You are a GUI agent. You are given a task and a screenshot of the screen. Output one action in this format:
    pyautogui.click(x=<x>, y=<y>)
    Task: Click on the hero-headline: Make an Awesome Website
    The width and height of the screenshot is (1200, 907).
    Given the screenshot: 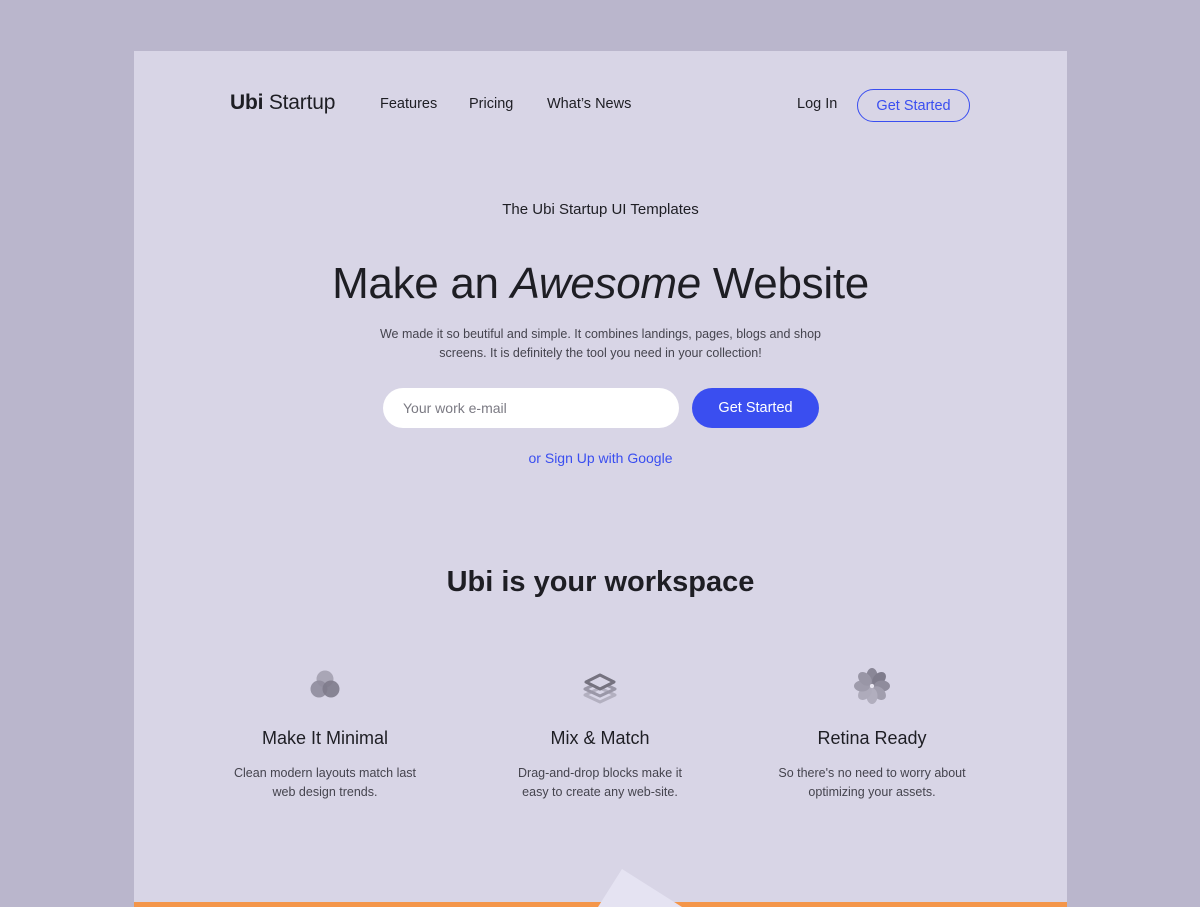 What is the action you would take?
    pyautogui.click(x=600, y=284)
    